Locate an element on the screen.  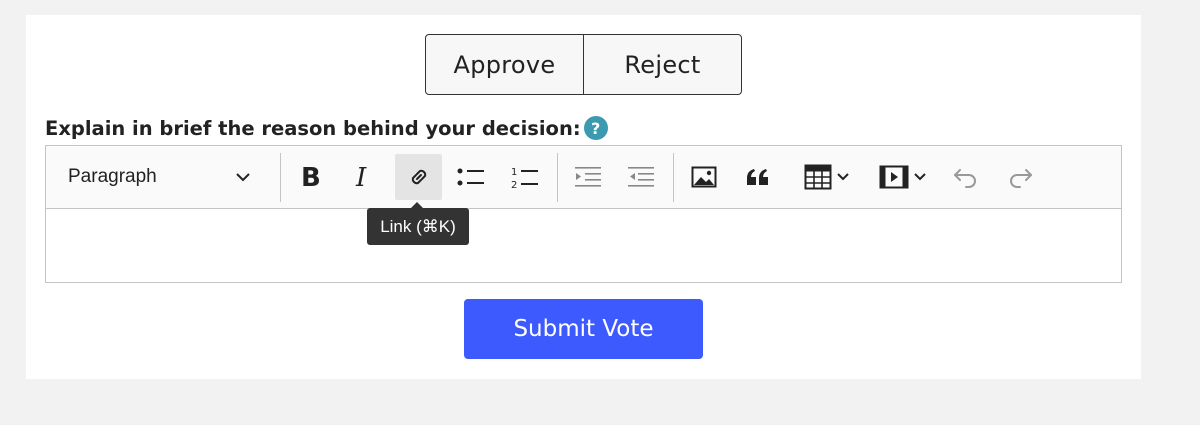
redo-button is located at coordinates (1020, 177).